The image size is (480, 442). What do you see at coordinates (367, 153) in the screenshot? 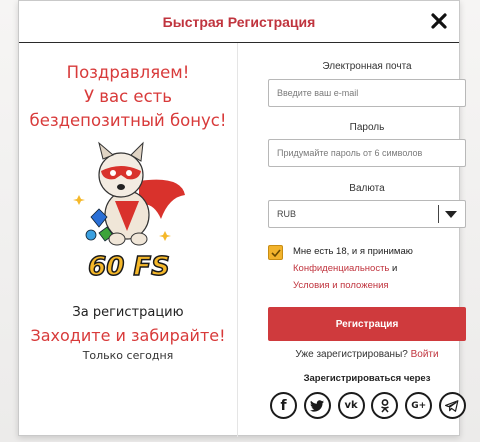
I see `password-field` at bounding box center [367, 153].